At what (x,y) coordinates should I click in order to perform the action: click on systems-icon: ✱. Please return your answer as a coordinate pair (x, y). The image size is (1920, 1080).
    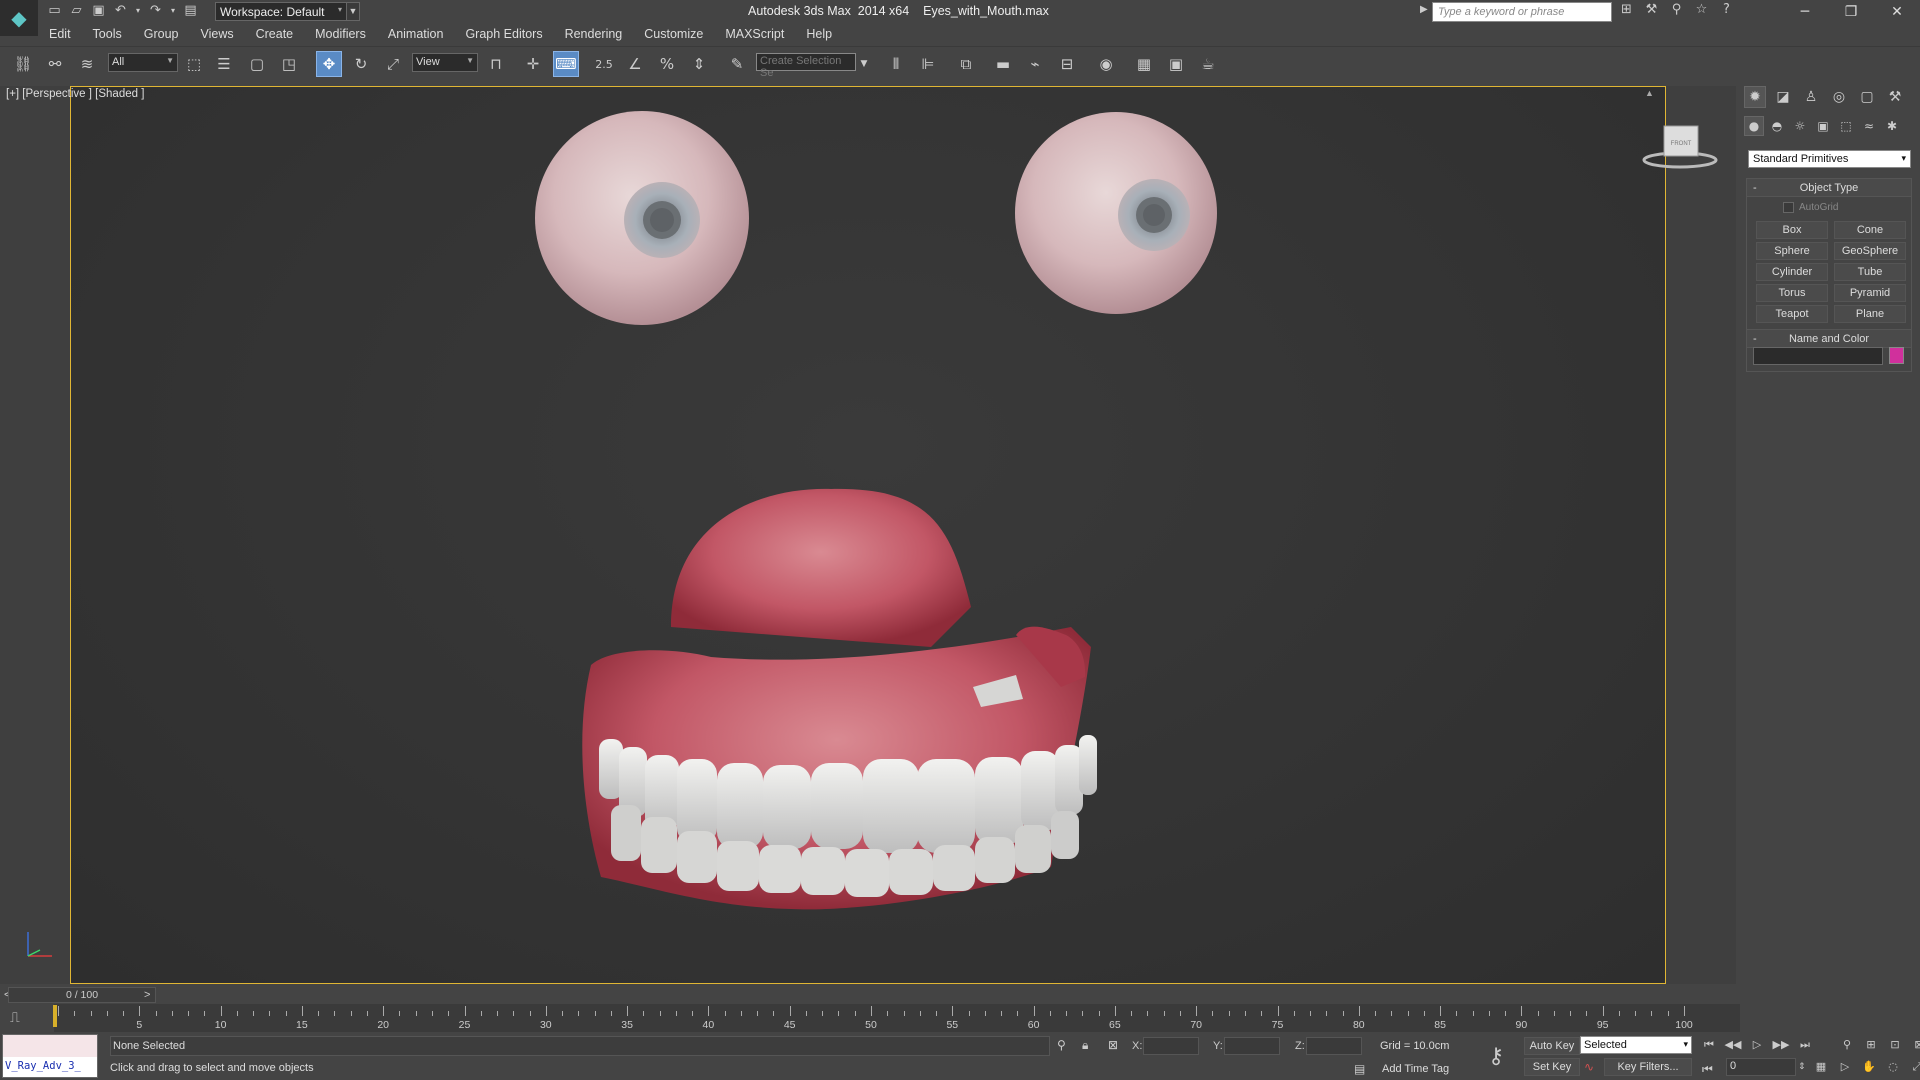
    Looking at the image, I should click on (1892, 126).